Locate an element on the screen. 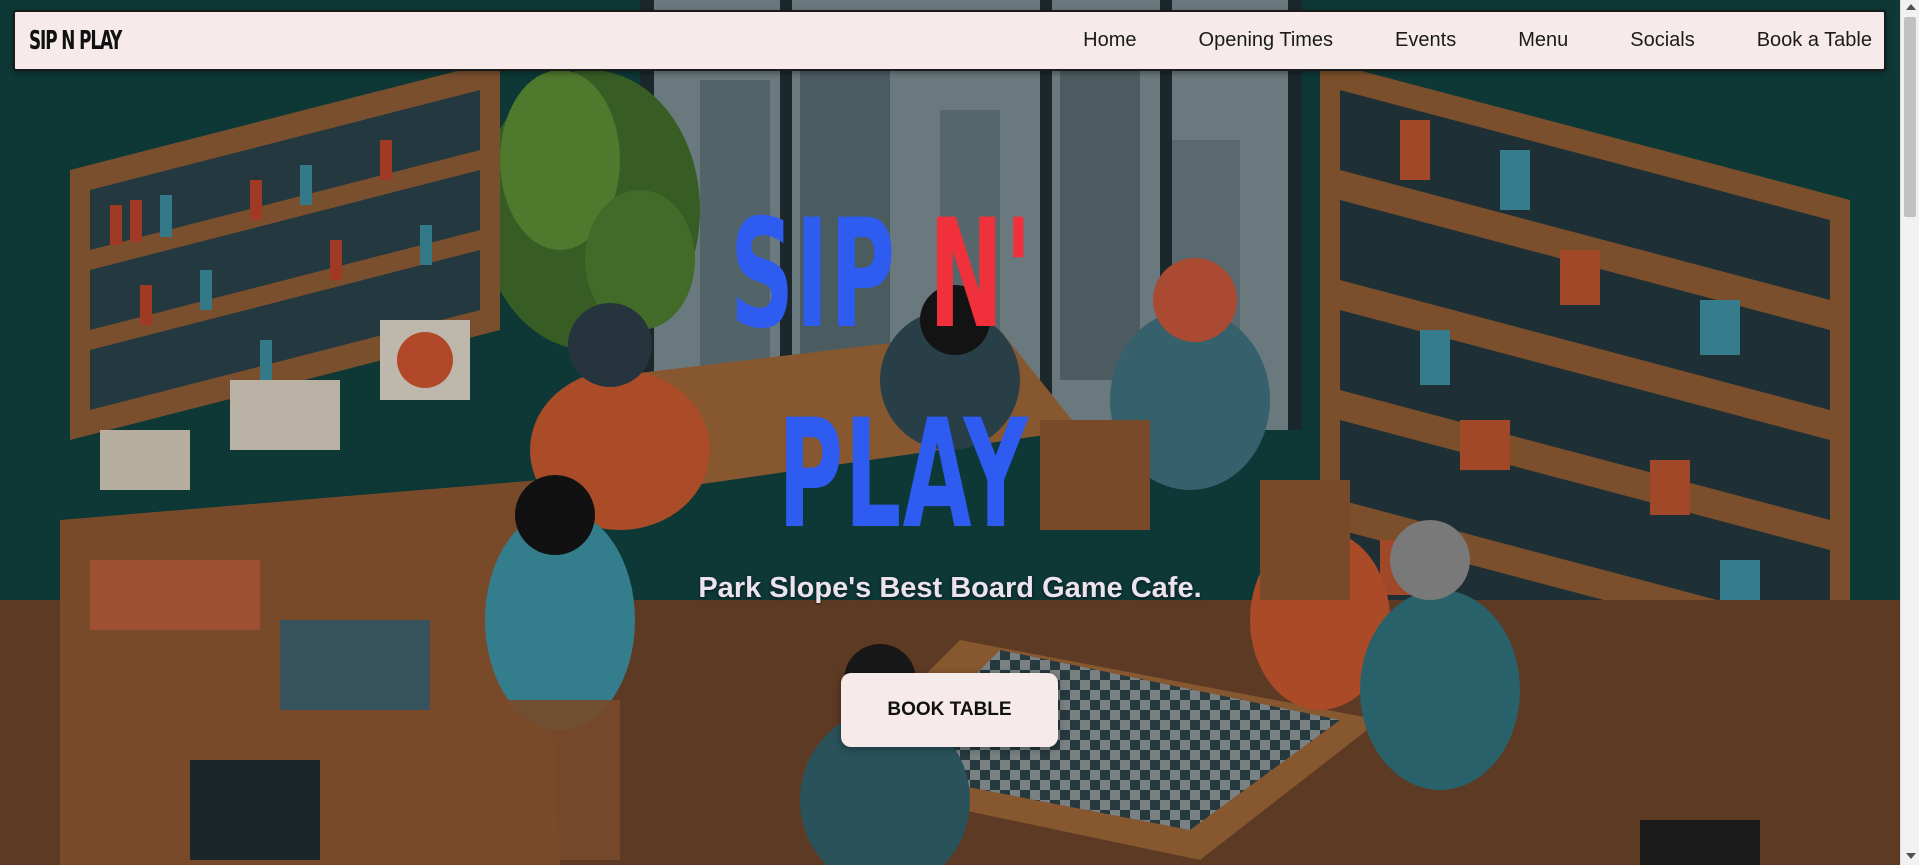  nav-events: Events is located at coordinates (1425, 40).